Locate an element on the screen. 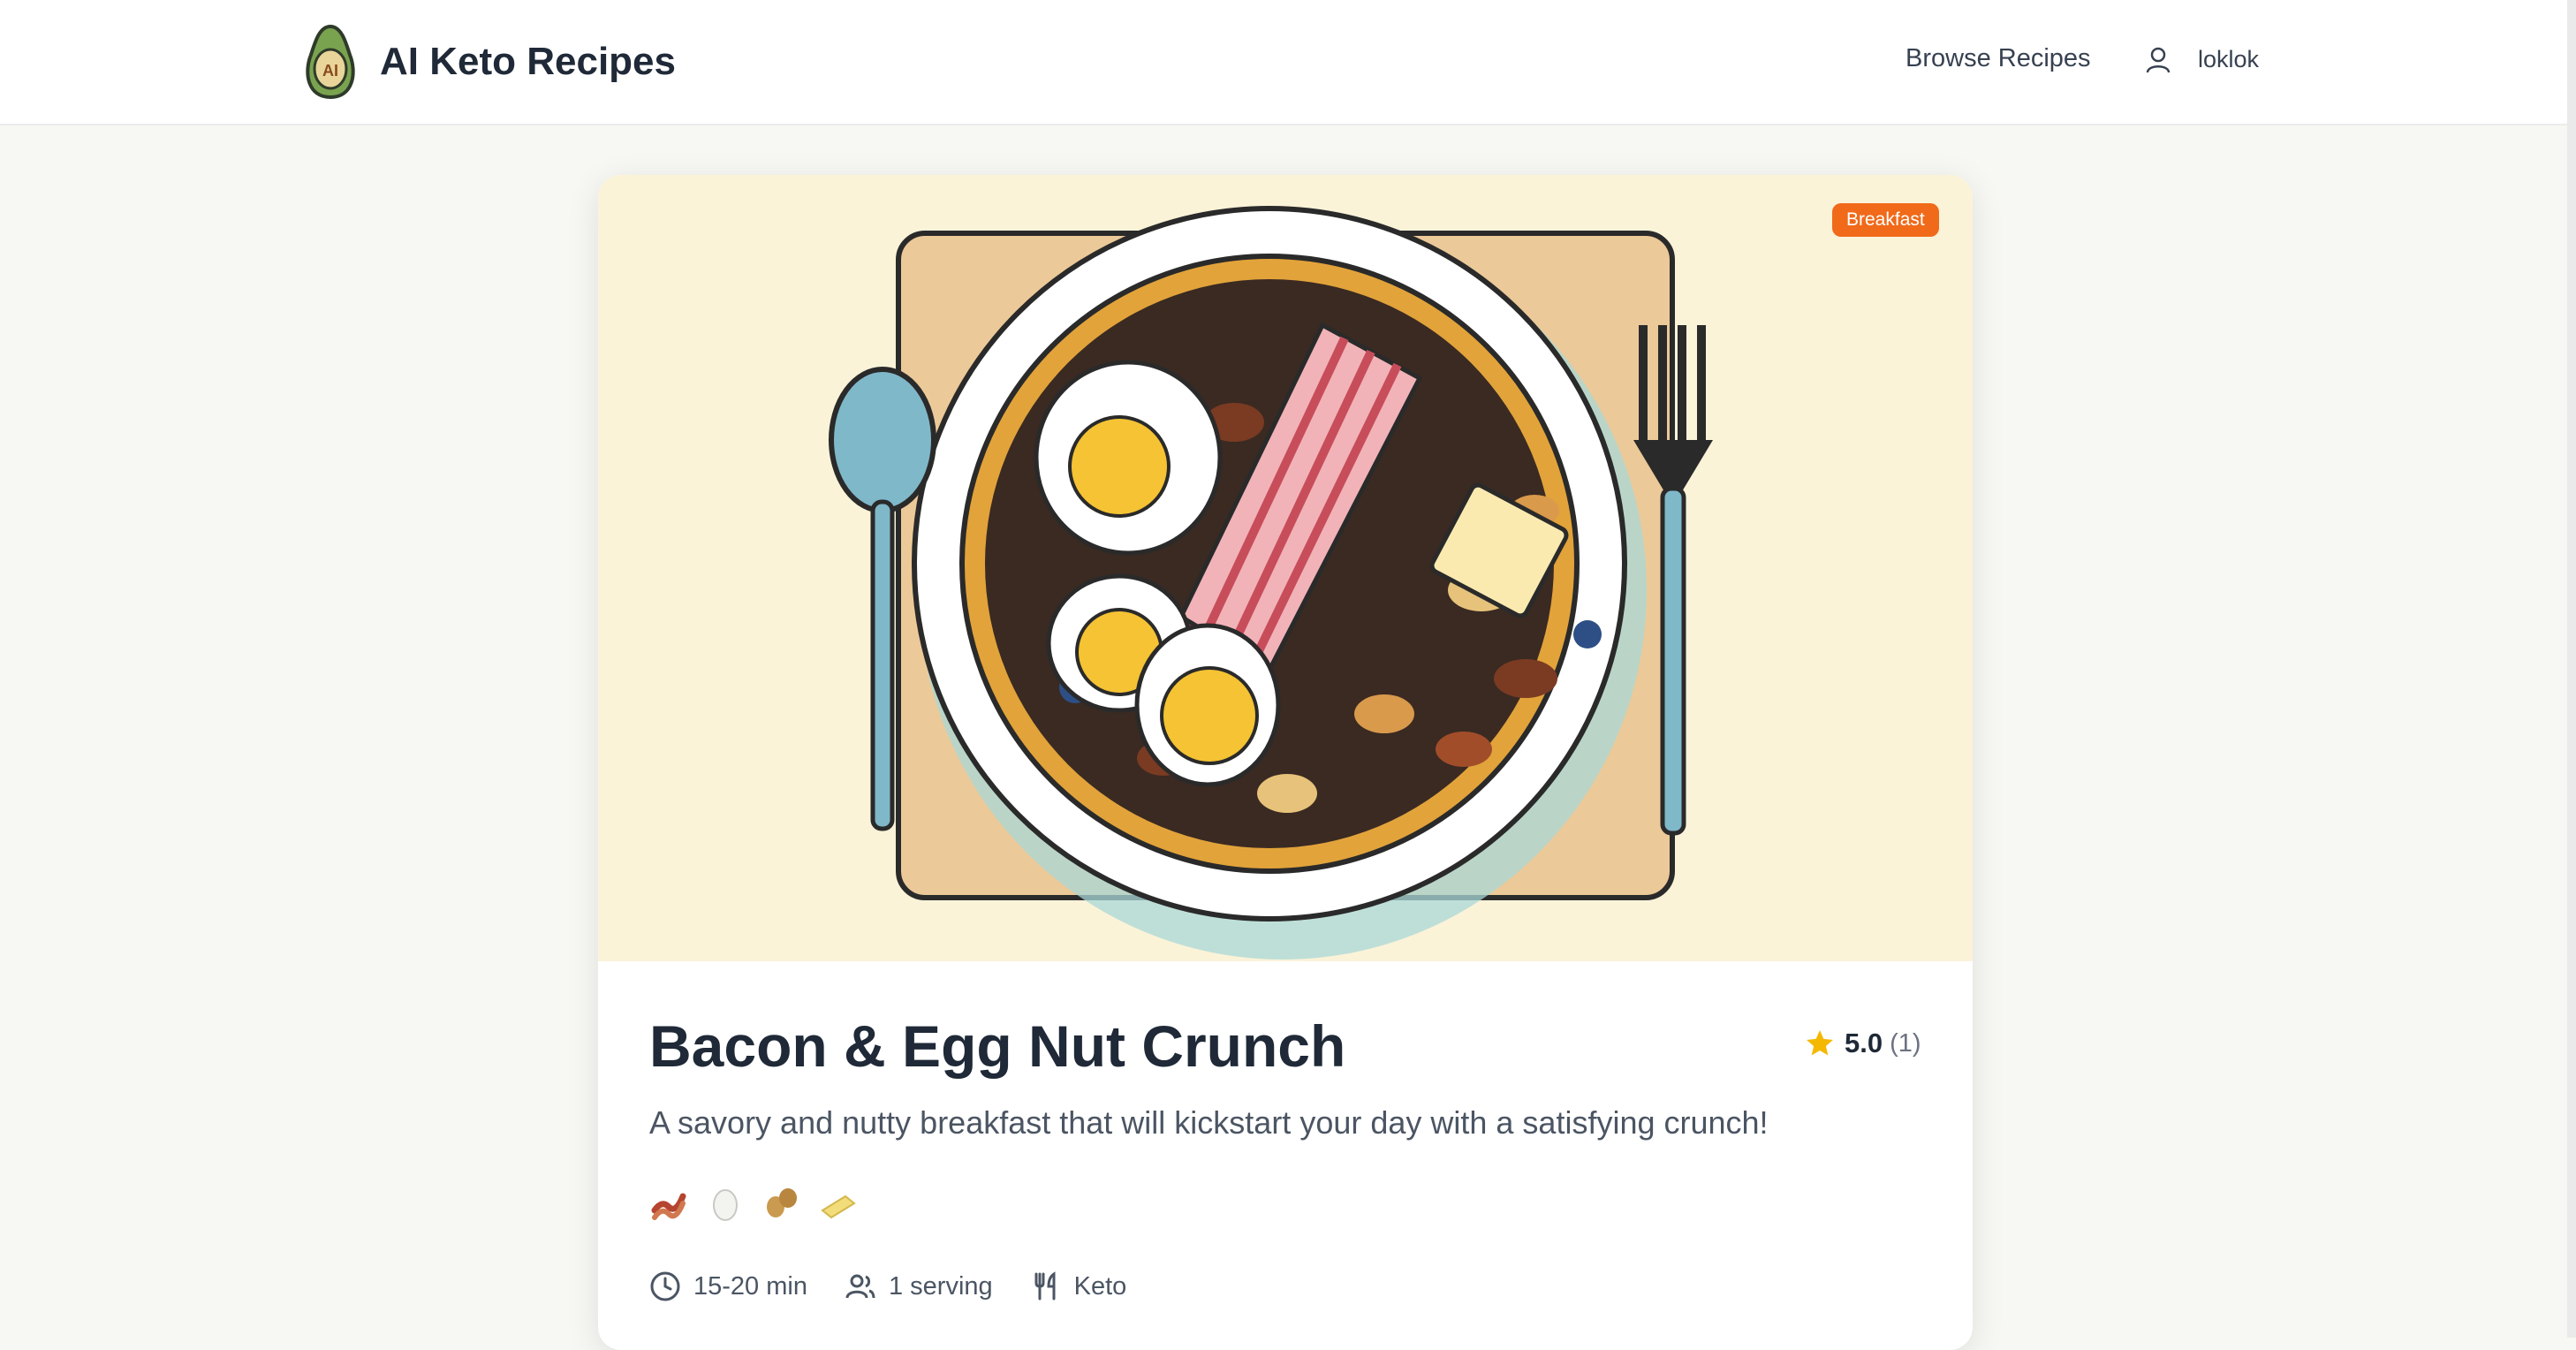 This screenshot has height=1350, width=2576. users-icon is located at coordinates (860, 1286).